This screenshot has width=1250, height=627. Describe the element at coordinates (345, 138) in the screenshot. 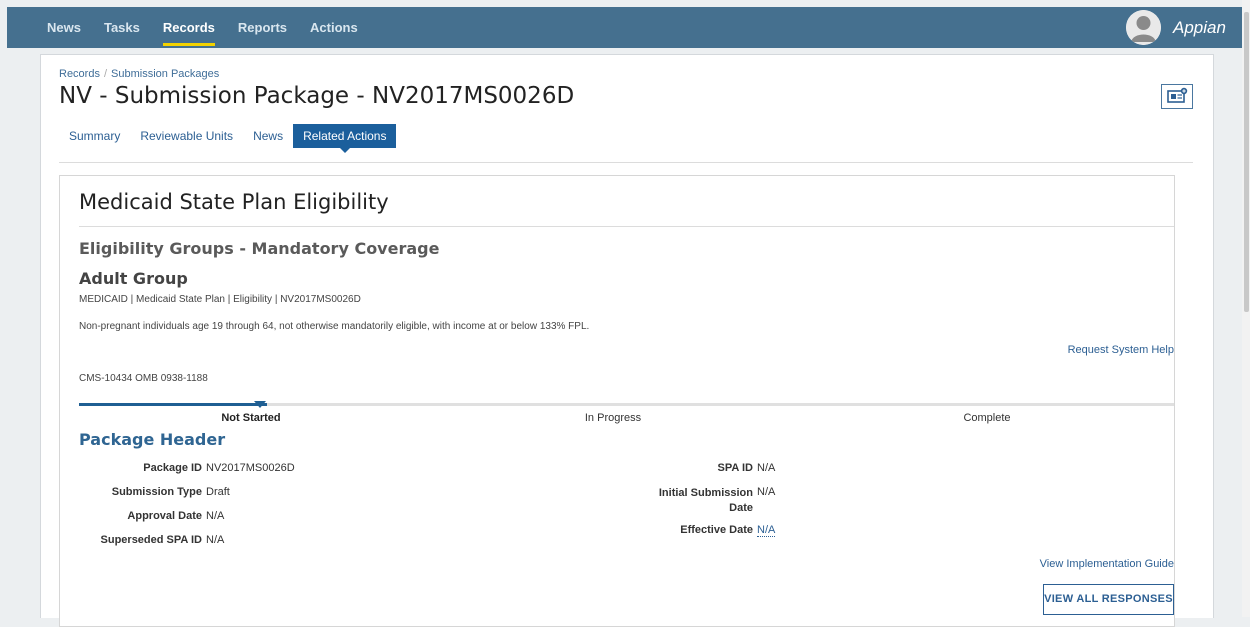

I see `tab-related-actions: Related Actions` at that location.